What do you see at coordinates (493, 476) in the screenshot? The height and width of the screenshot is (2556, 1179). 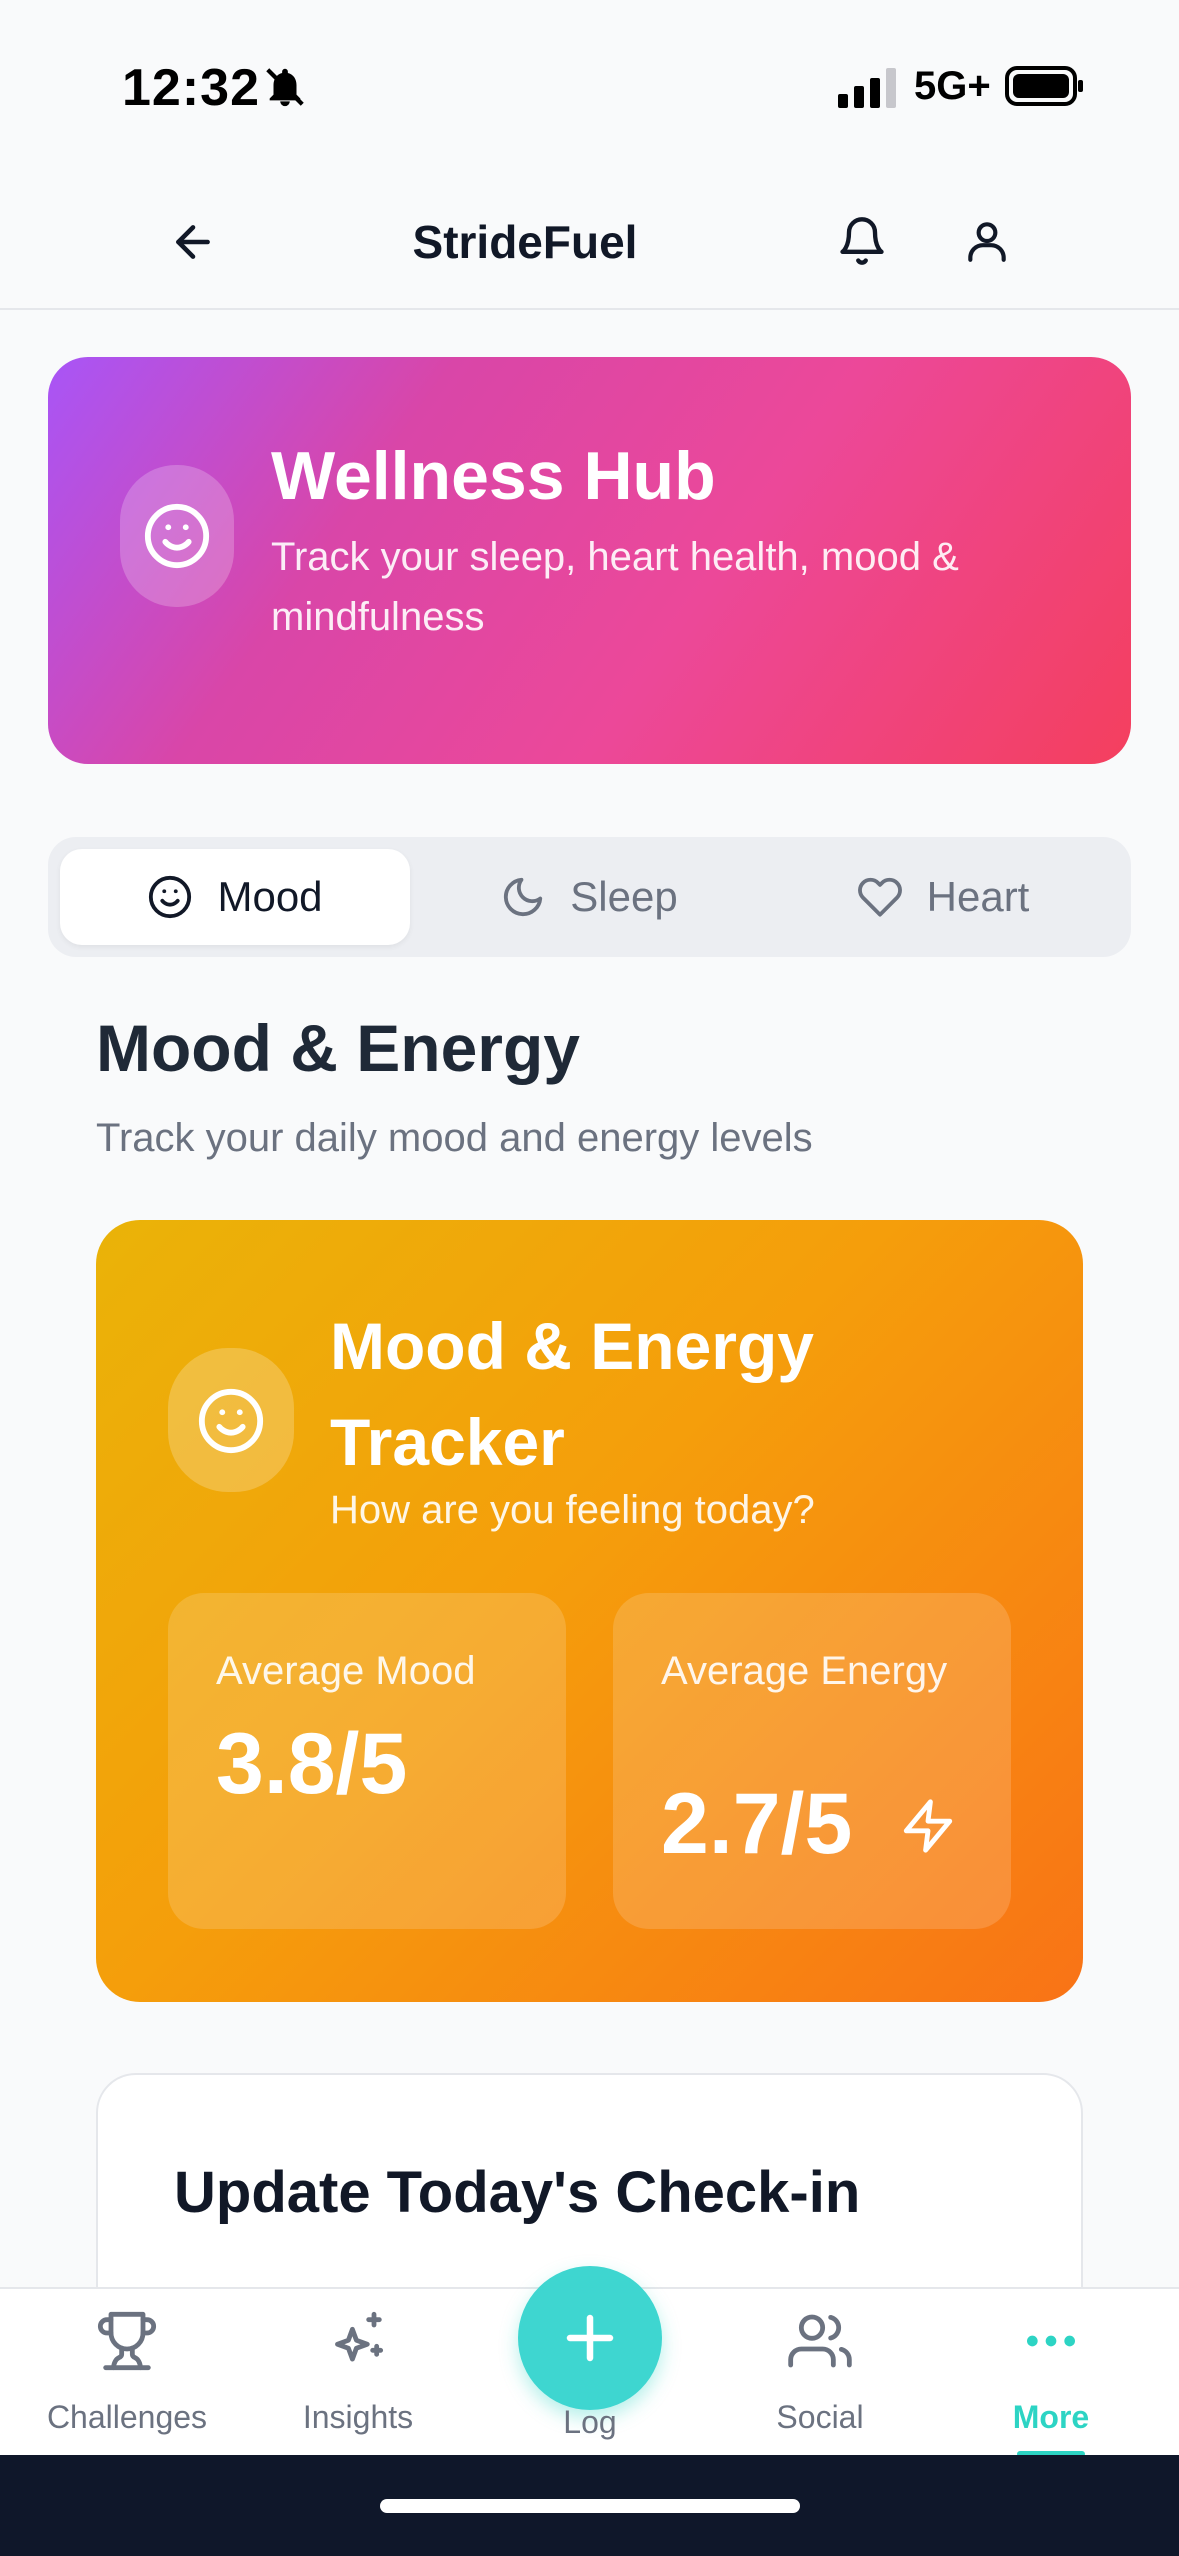 I see `hero-title: Wellness Hub` at bounding box center [493, 476].